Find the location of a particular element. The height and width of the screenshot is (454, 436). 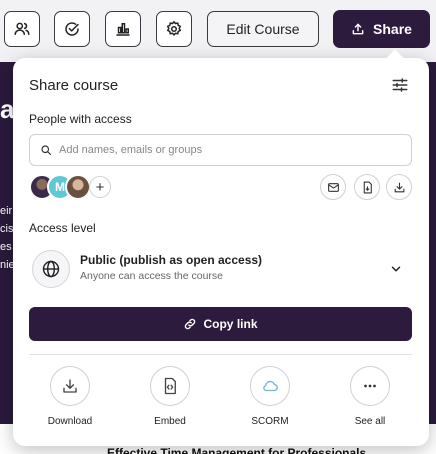

link-icon is located at coordinates (190, 324).